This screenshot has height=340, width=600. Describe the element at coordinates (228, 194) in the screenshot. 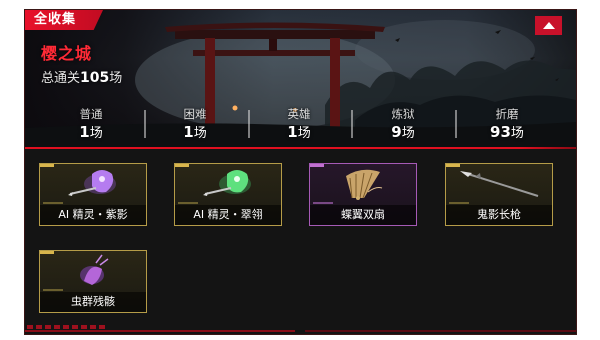

I see `item-card: AI 精灵・翠翎` at that location.